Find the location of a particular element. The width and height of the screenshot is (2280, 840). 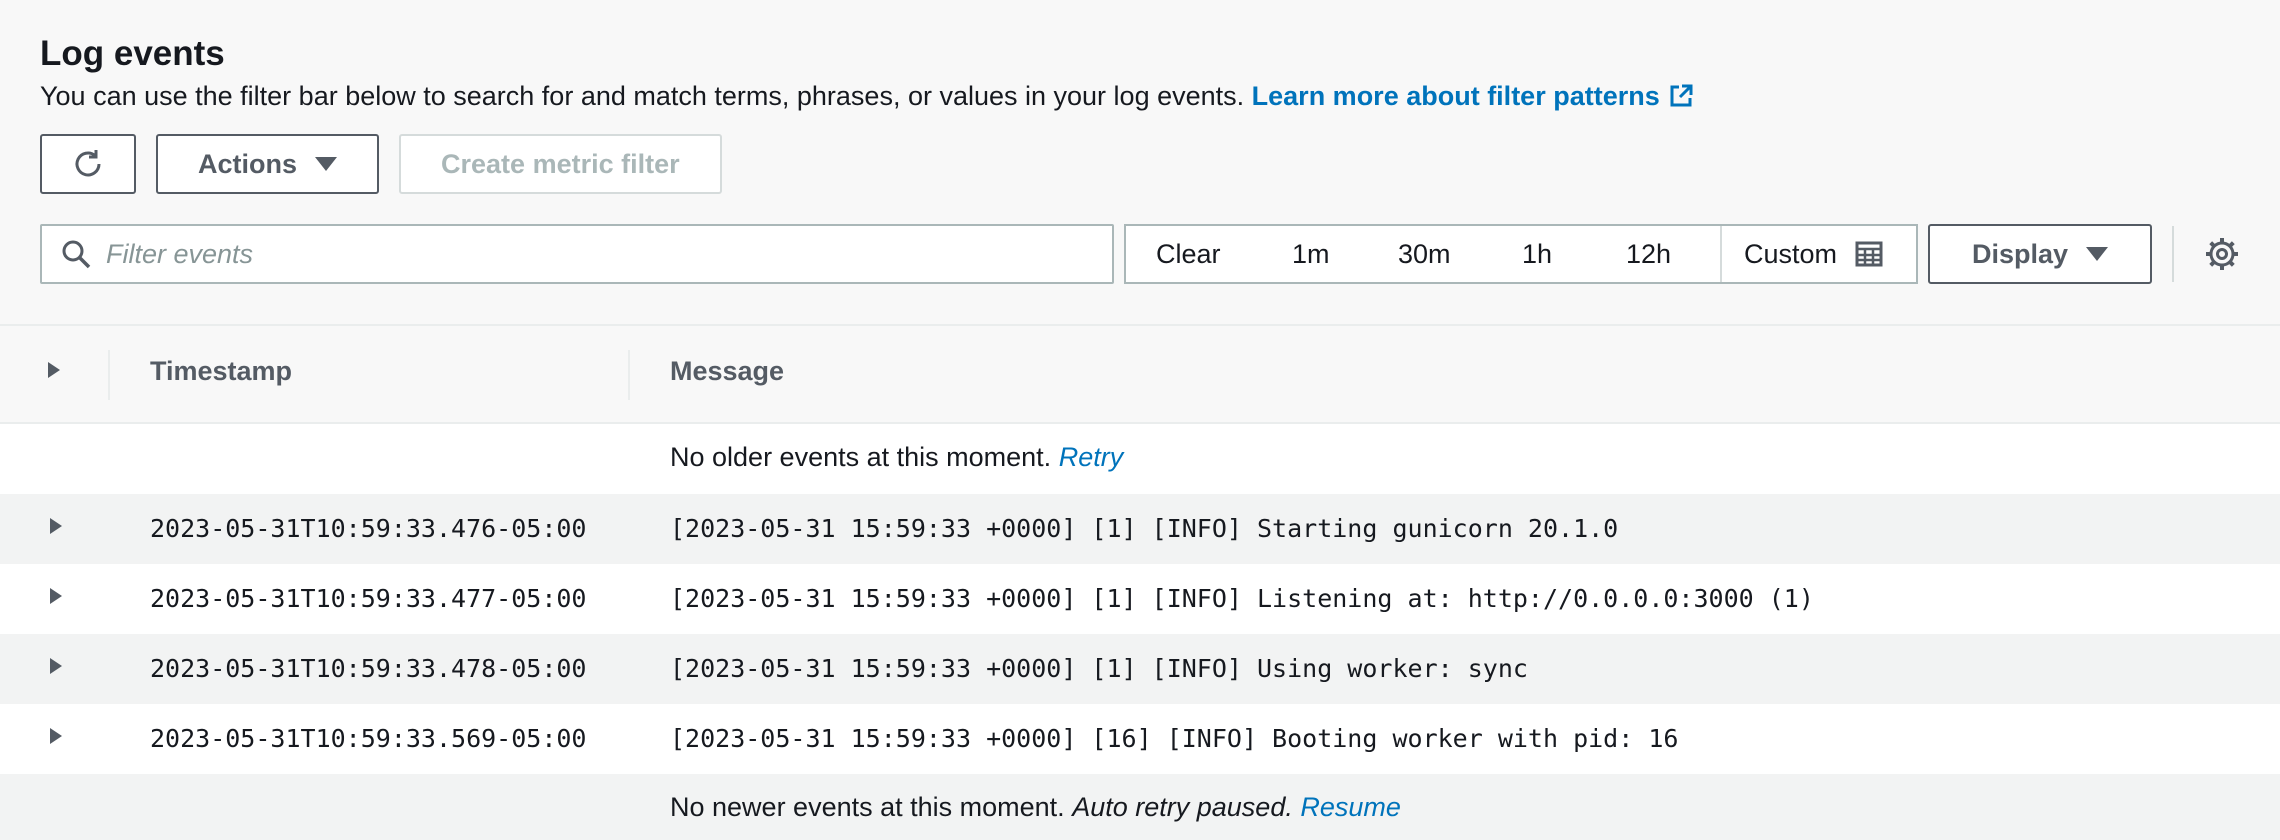

create-metric-filter-button: Create metric filter is located at coordinates (560, 164).